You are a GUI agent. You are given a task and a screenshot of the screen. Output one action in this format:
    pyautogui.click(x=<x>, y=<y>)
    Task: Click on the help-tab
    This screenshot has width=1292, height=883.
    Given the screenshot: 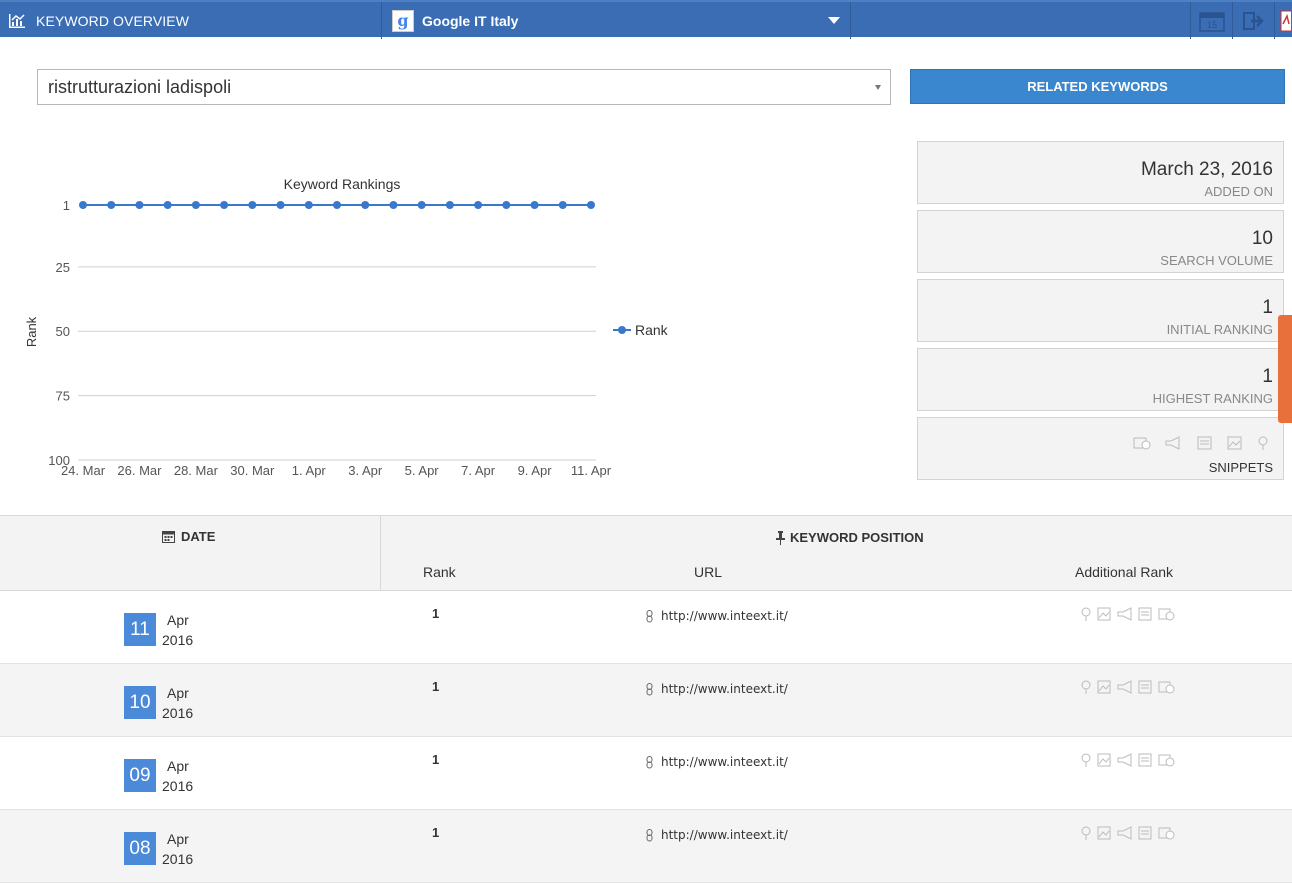 What is the action you would take?
    pyautogui.click(x=1285, y=369)
    